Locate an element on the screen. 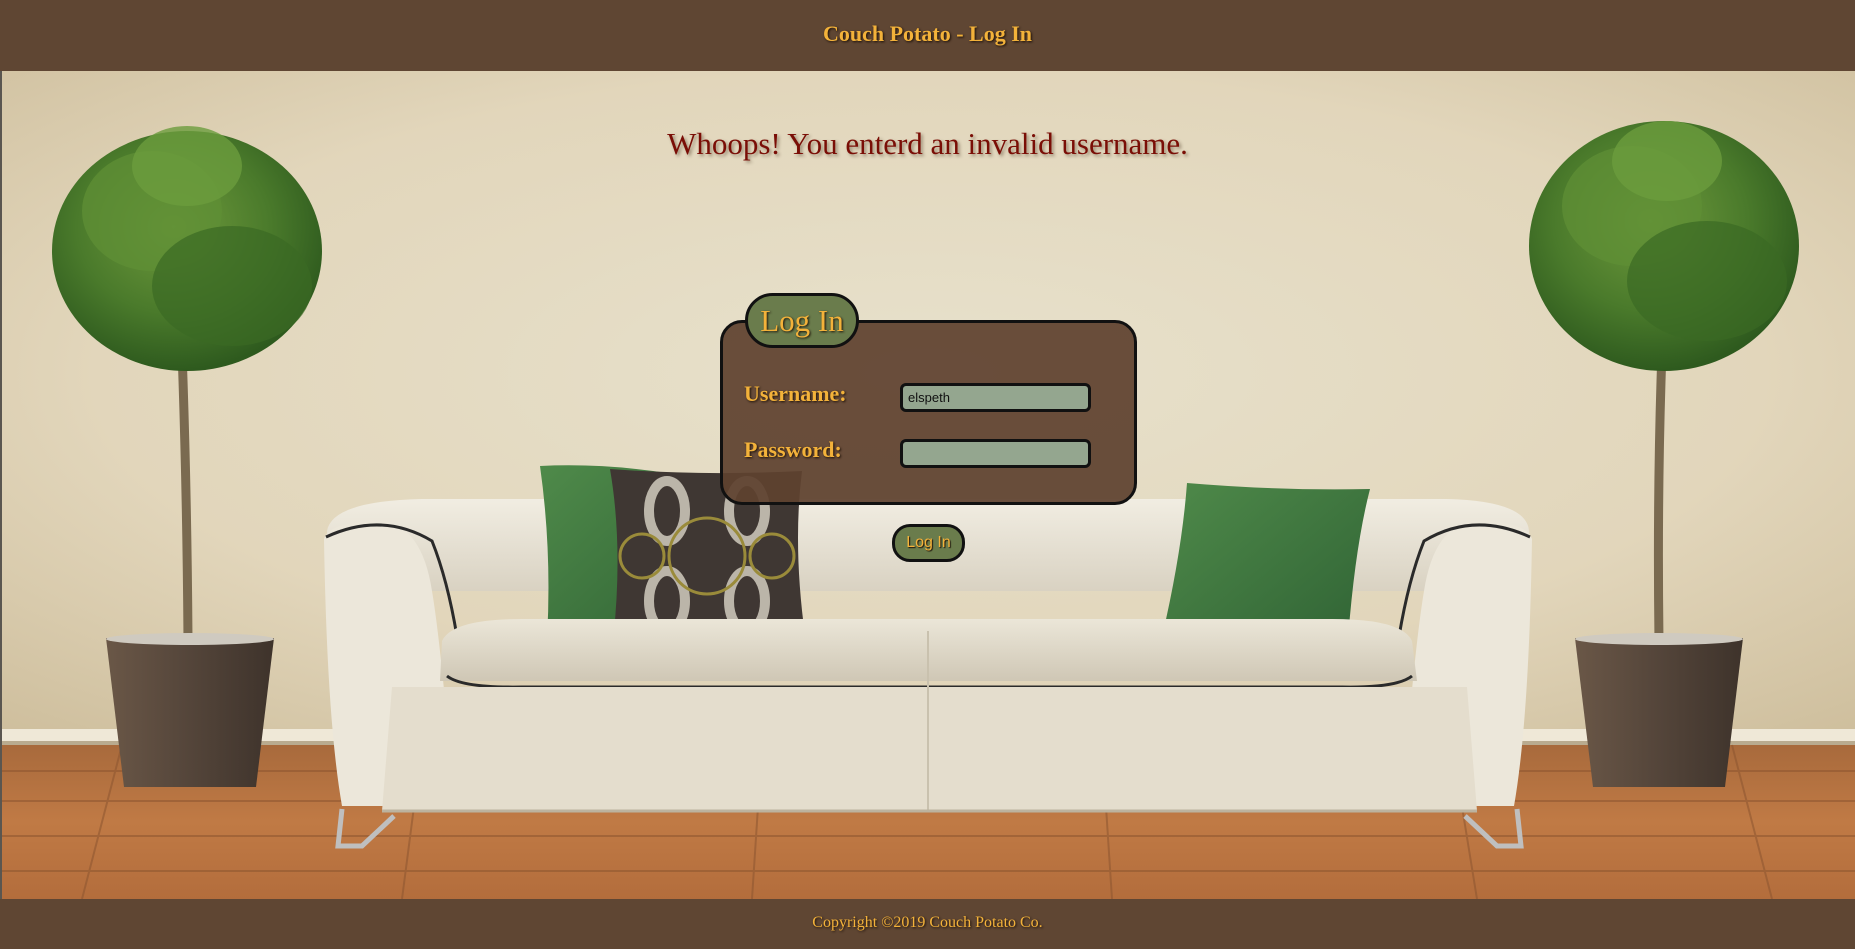  page-title: Couch Potato - Log In is located at coordinates (927, 33).